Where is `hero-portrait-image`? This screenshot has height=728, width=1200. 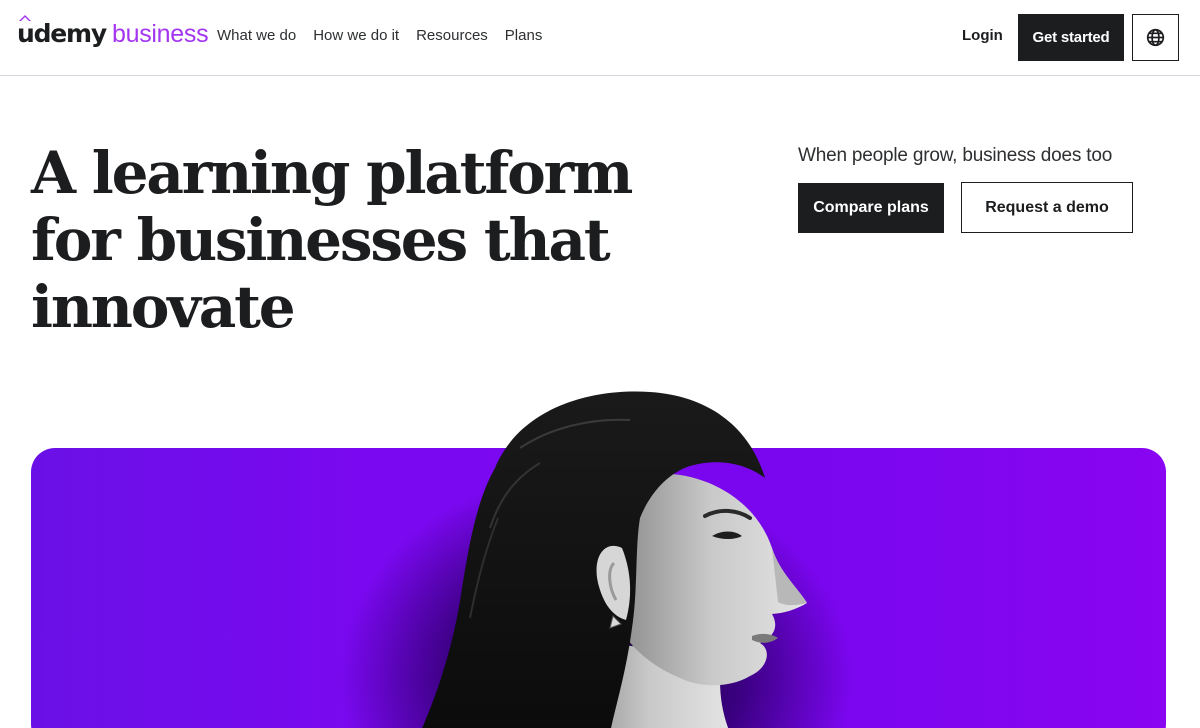 hero-portrait-image is located at coordinates (614, 559).